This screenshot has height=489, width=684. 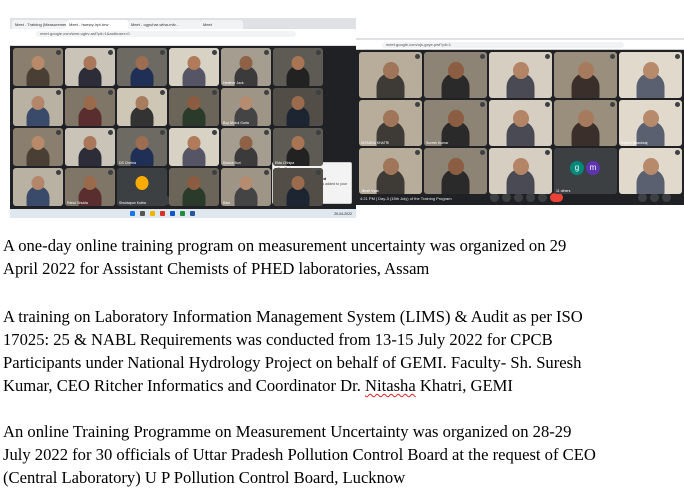 What do you see at coordinates (494, 197) in the screenshot?
I see `mic-button` at bounding box center [494, 197].